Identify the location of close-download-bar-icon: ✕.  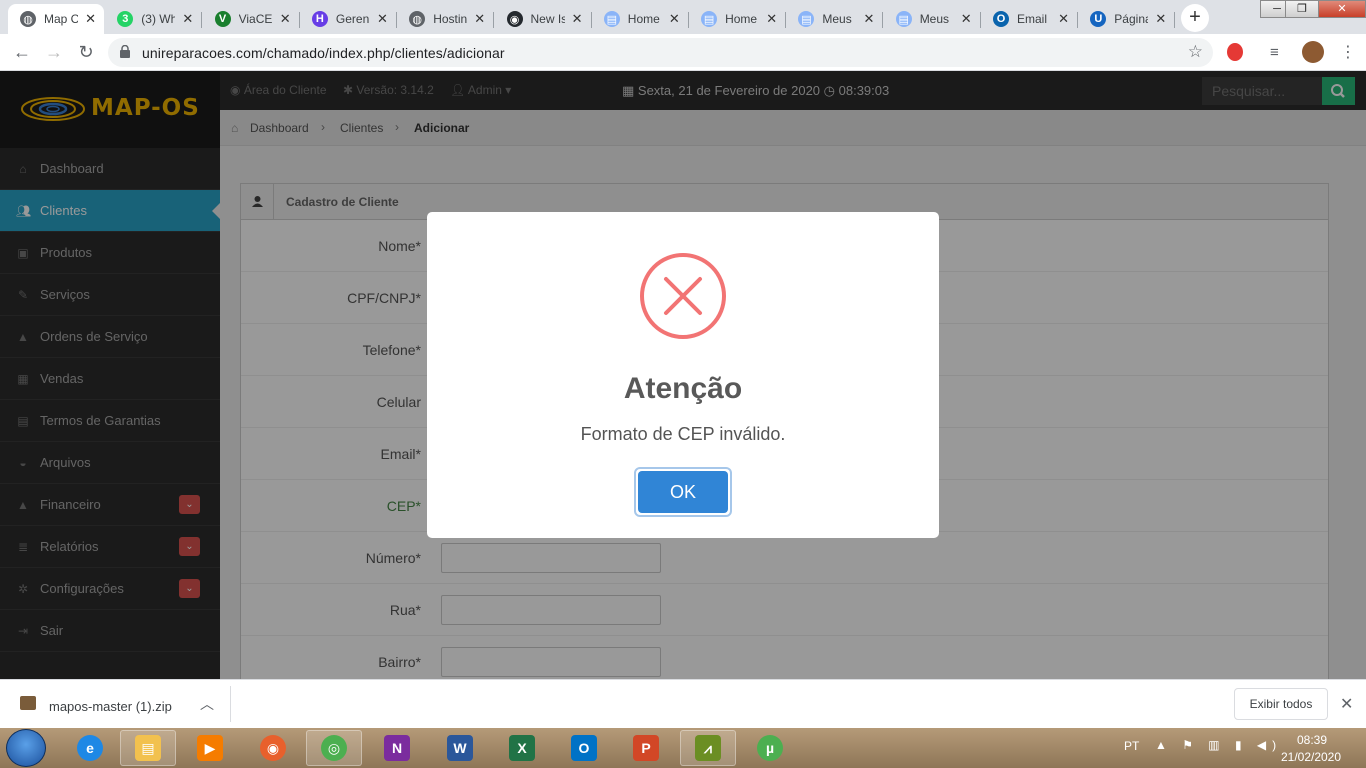
(1346, 704).